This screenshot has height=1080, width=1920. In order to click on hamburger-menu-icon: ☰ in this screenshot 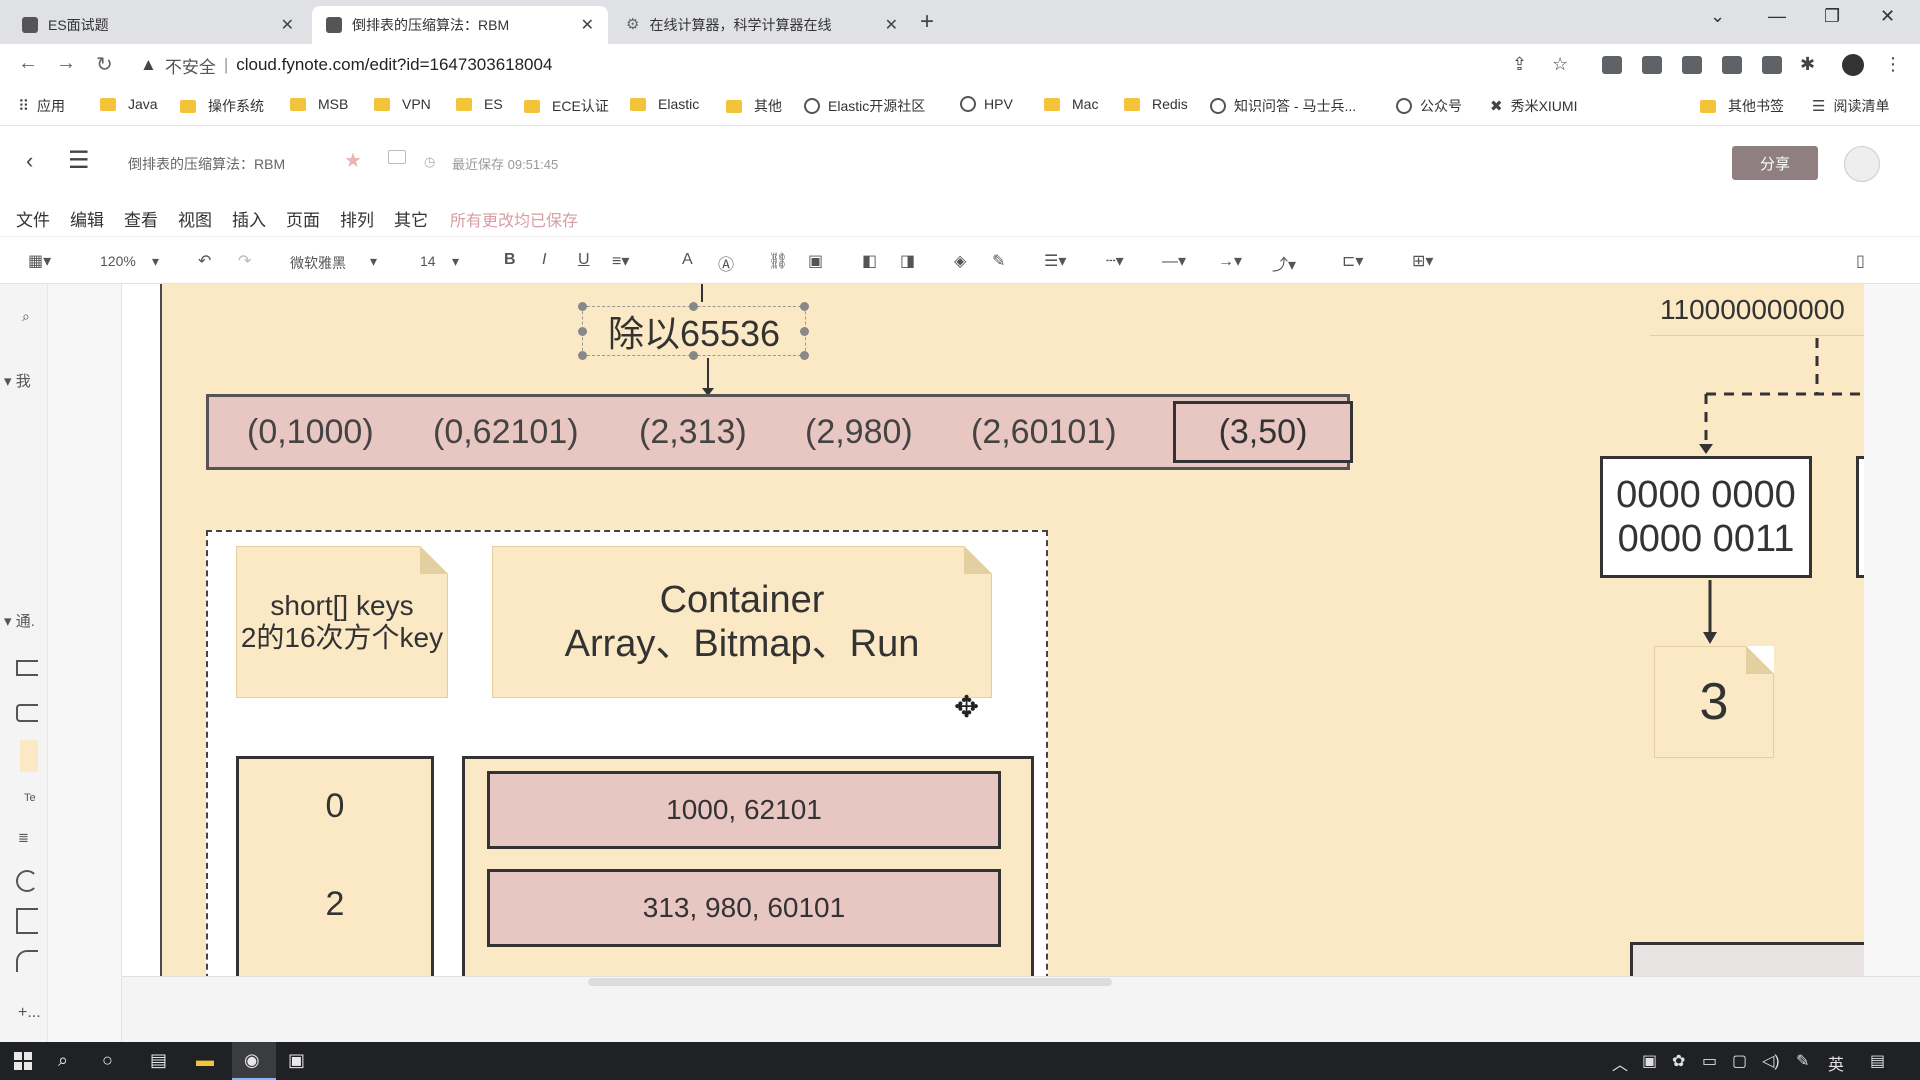, I will do `click(79, 160)`.